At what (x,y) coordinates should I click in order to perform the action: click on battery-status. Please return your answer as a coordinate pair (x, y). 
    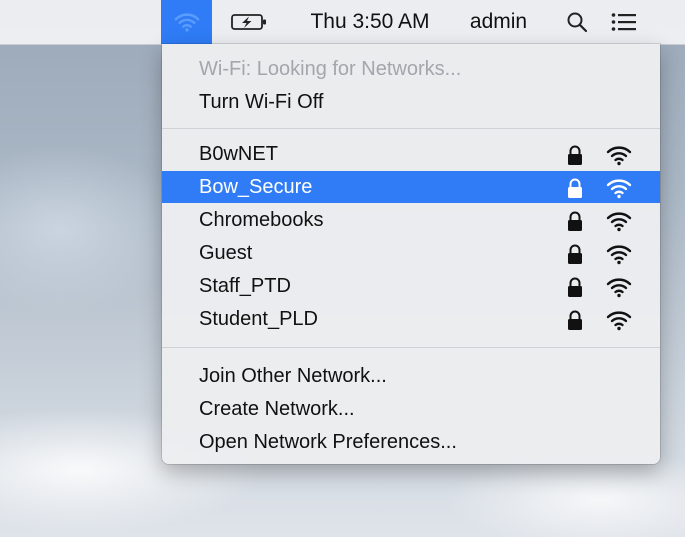
    Looking at the image, I should click on (250, 22).